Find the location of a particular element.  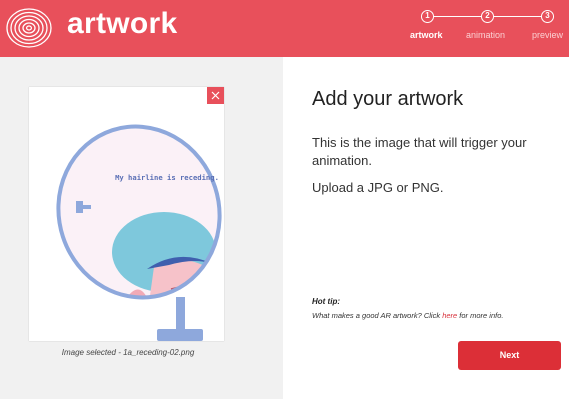

tip-title: Hot tip: is located at coordinates (326, 301).